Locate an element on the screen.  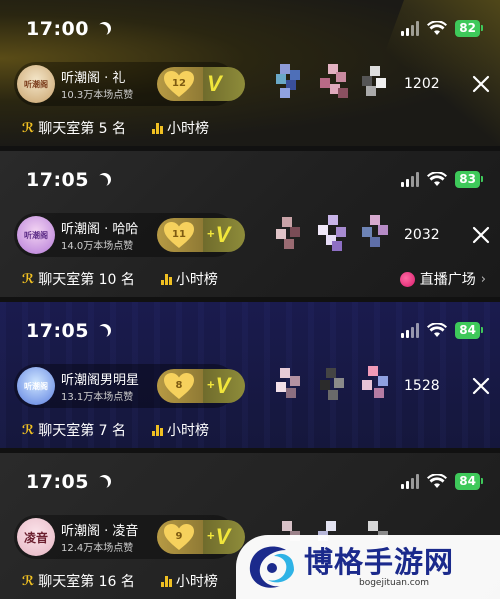
host-name: 听潮阁男明星 is located at coordinates (100, 380).